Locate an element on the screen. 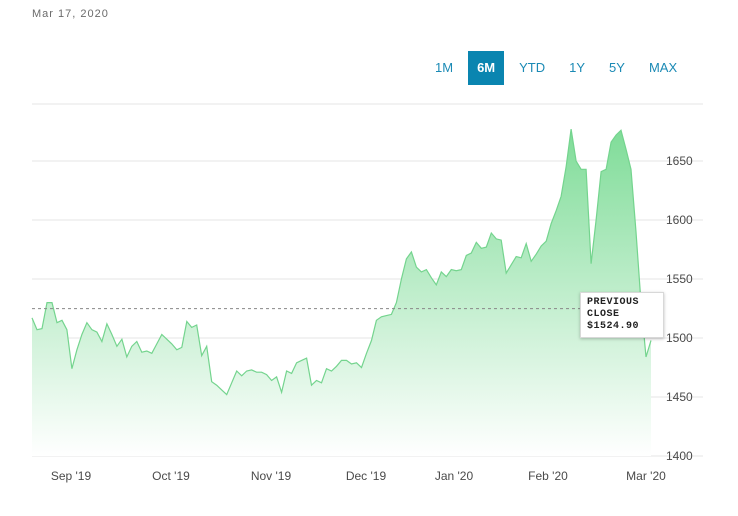 Image resolution: width=738 pixels, height=516 pixels. x-tick-label: Oct '19 is located at coordinates (171, 476).